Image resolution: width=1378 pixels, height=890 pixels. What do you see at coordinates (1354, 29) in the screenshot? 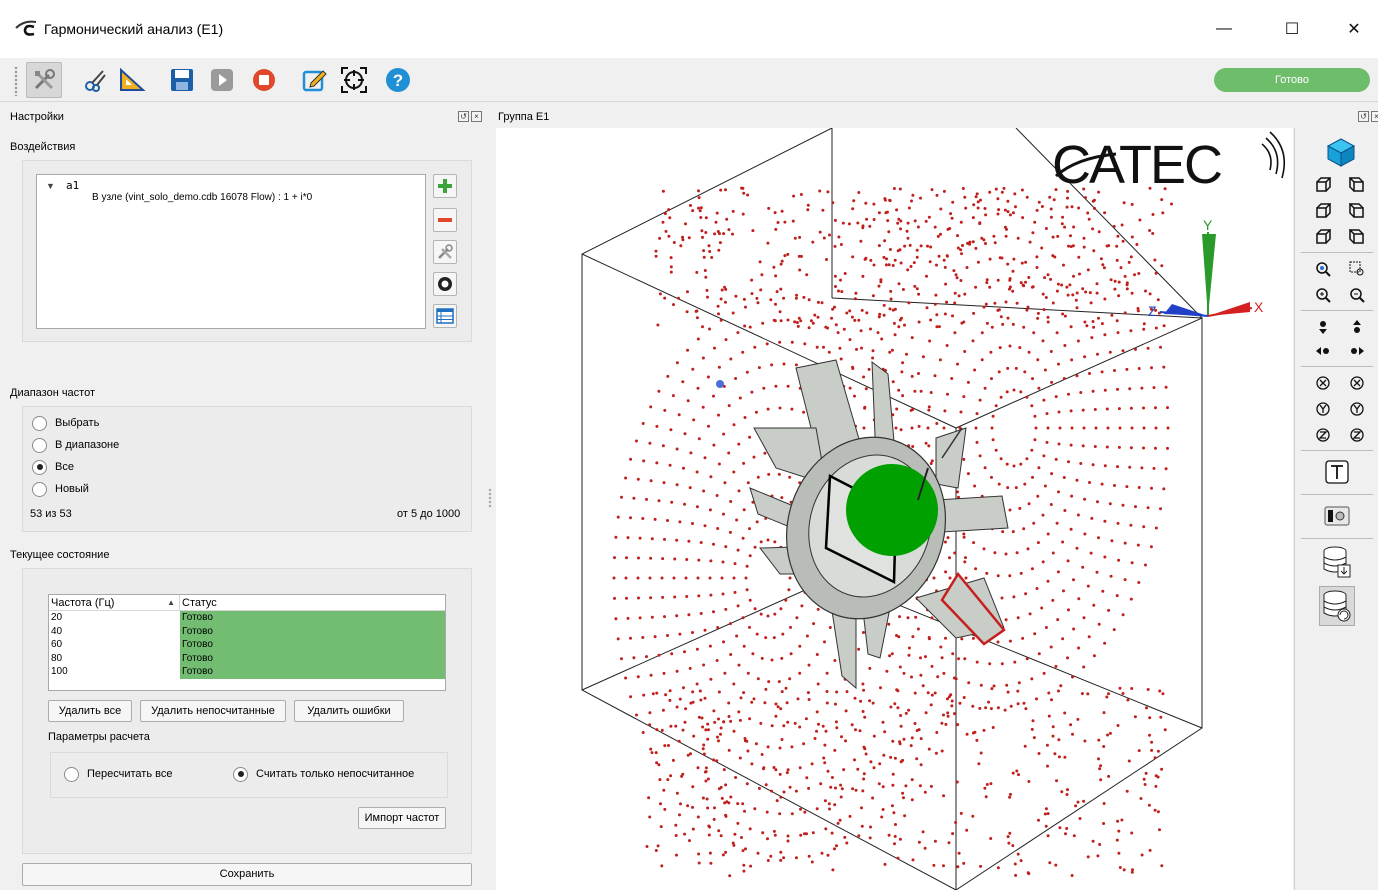
I see `close-icon: ✕` at bounding box center [1354, 29].